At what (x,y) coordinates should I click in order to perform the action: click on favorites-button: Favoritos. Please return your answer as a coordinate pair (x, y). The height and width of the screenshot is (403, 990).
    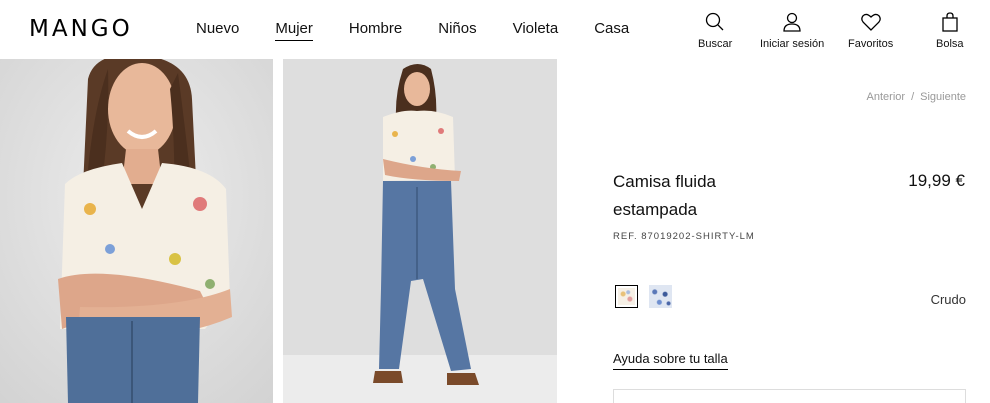
    Looking at the image, I should click on (870, 31).